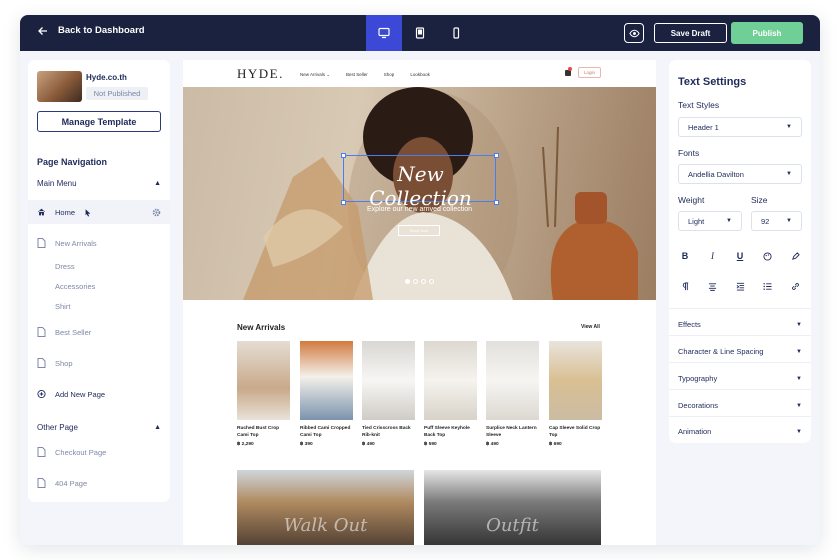  Describe the element at coordinates (740, 127) in the screenshot. I see `text-style-select: Header 1 ▼` at that location.